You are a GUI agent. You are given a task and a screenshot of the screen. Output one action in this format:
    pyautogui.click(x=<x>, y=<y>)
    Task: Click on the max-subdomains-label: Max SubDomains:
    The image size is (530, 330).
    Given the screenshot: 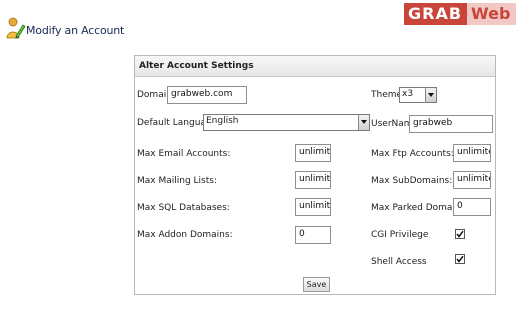 What is the action you would take?
    pyautogui.click(x=412, y=181)
    